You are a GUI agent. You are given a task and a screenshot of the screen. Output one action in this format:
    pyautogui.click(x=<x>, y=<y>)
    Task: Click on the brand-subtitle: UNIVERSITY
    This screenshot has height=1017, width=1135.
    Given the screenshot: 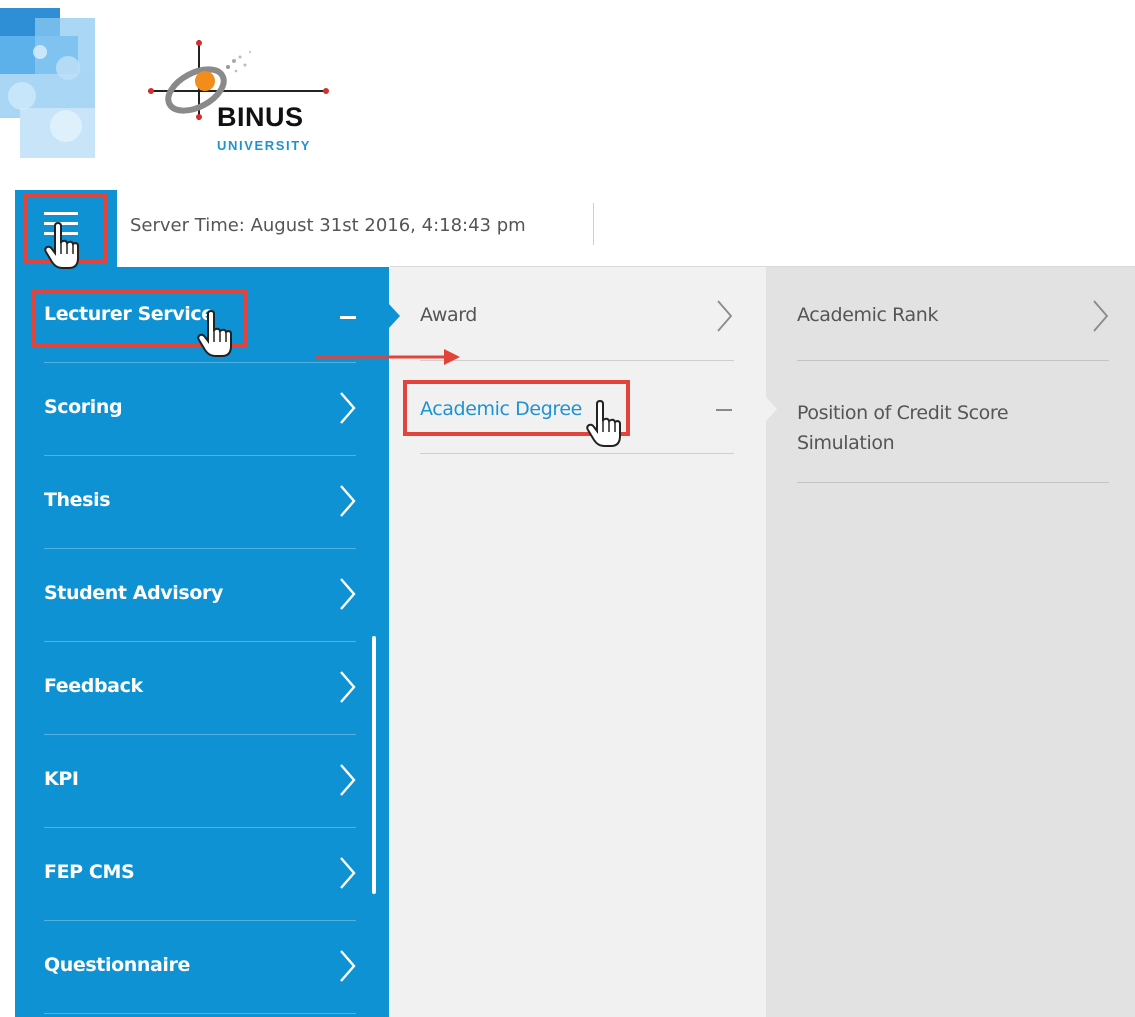 What is the action you would take?
    pyautogui.click(x=264, y=145)
    